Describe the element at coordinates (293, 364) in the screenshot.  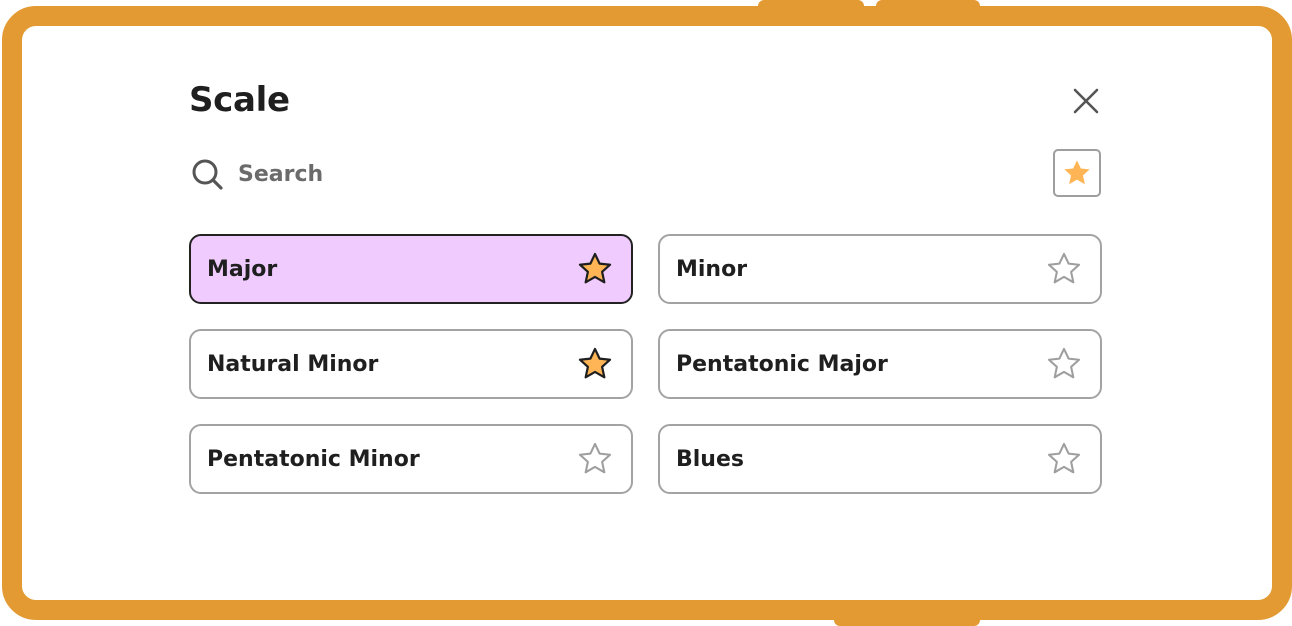
I see `scale-option-label: Natural Minor` at that location.